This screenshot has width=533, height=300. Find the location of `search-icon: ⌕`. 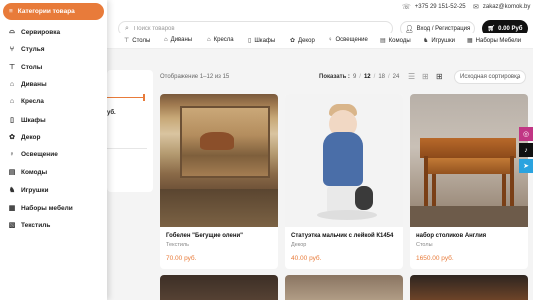

search-icon: ⌕ is located at coordinates (127, 28).